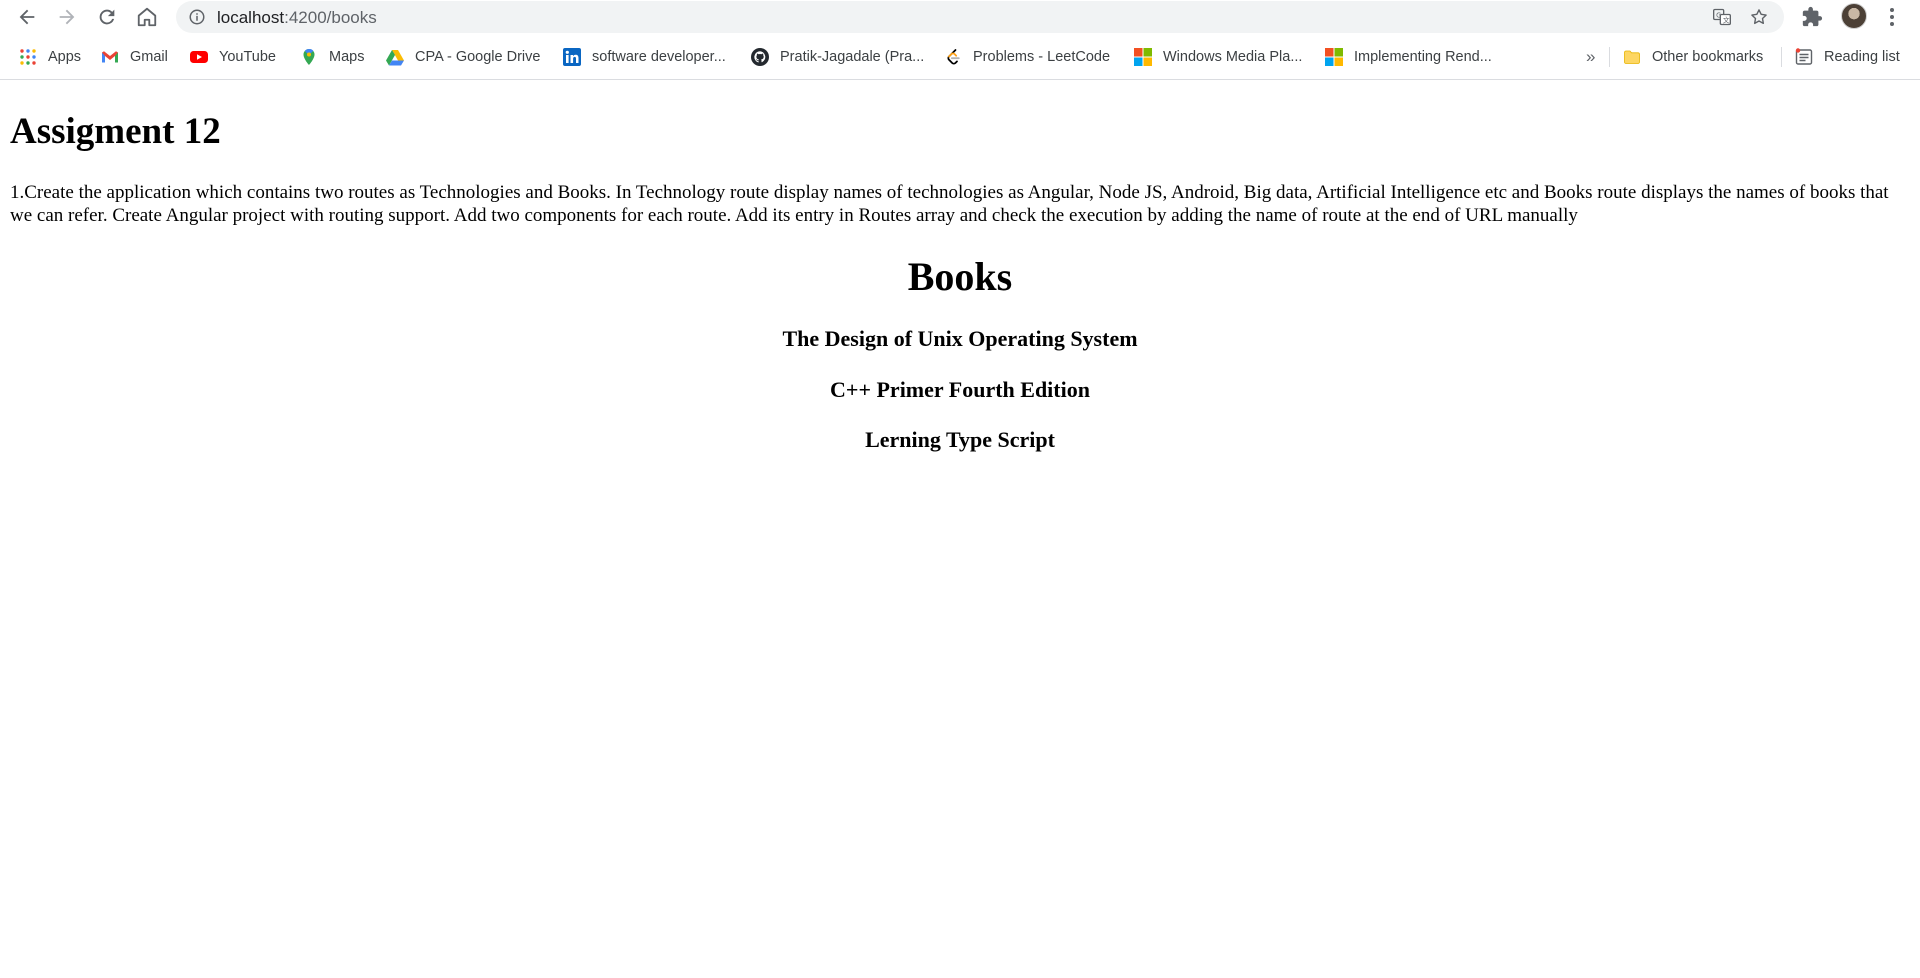  Describe the element at coordinates (980, 17) in the screenshot. I see `address-bar: localhost:4200/books G文` at that location.